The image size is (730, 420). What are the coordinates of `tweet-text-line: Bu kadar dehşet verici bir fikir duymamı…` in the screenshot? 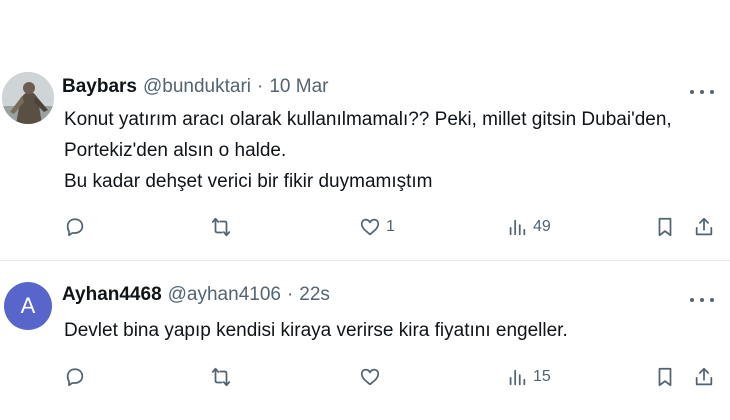 It's located at (248, 181).